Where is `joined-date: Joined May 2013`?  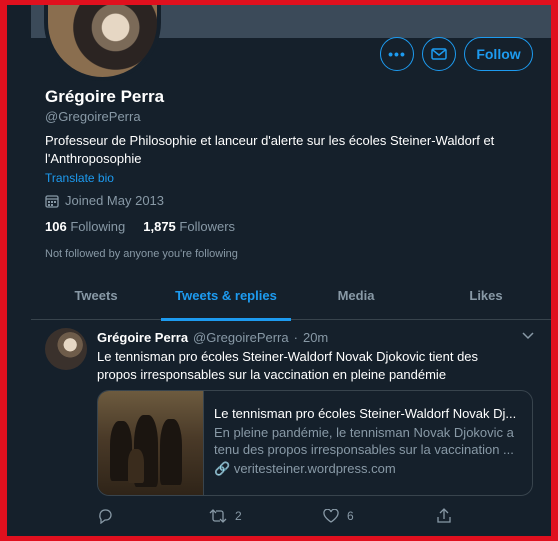 joined-date: Joined May 2013 is located at coordinates (104, 200).